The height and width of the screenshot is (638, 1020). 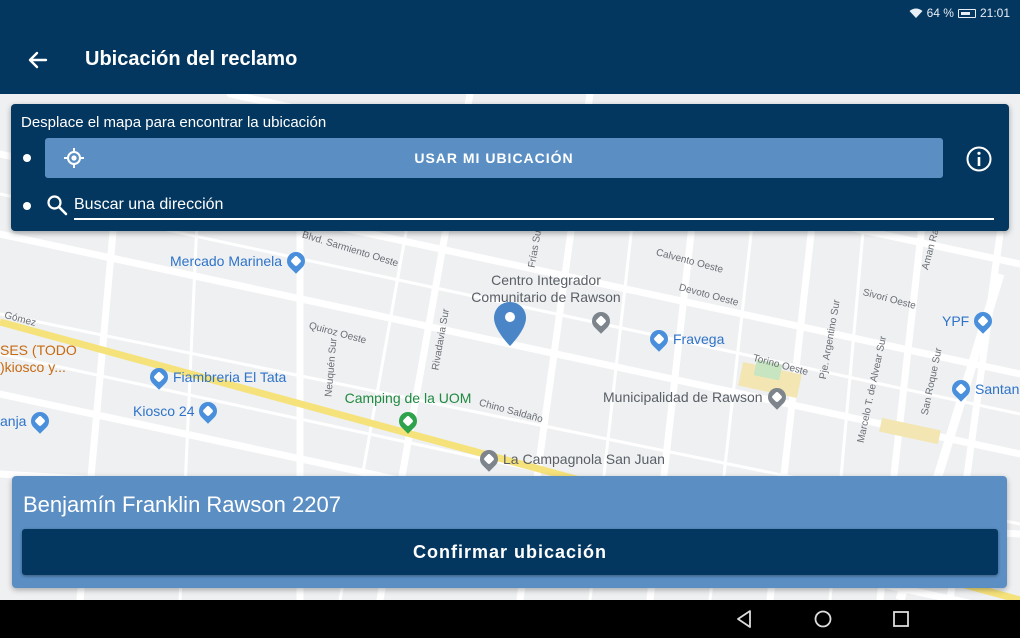 I want to click on poi-anja: anja, so click(x=27, y=421).